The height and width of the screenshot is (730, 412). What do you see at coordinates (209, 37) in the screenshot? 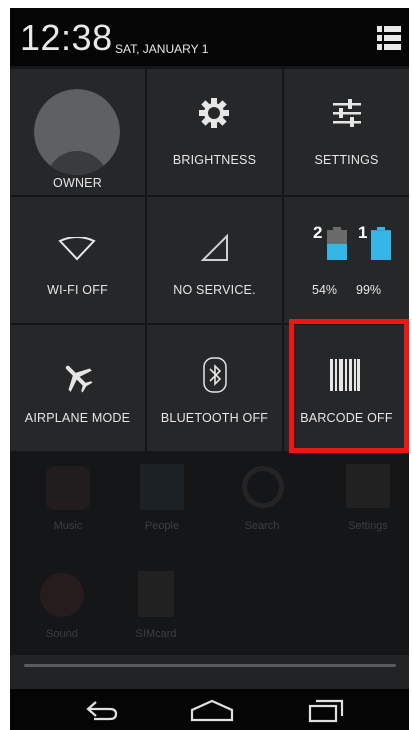
I see `status-bar: 12:38 SAT, JANUARY 1` at bounding box center [209, 37].